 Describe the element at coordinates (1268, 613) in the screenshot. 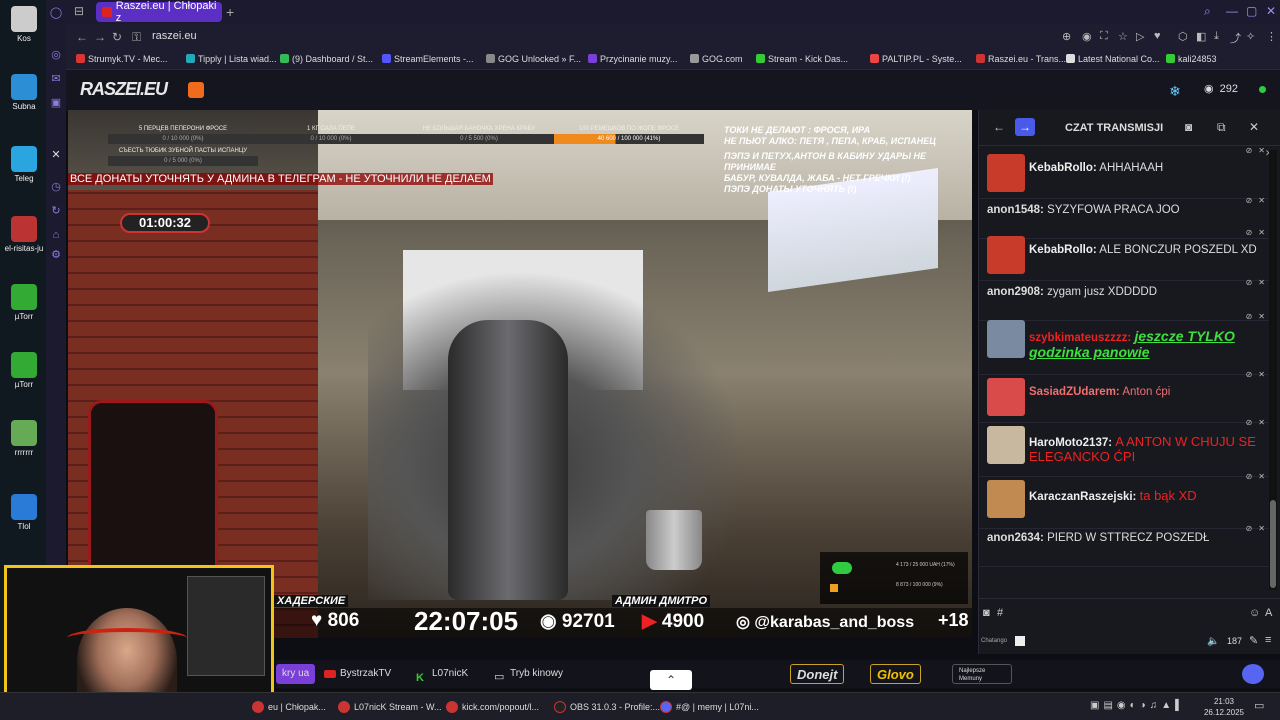

I see `font-icon: A` at that location.